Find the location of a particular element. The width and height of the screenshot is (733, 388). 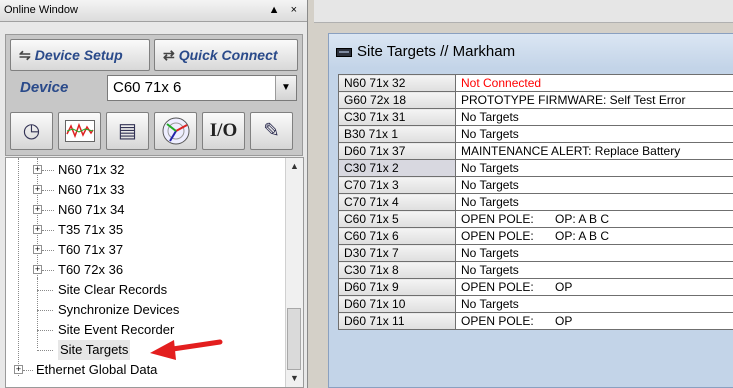

table-row: C70 71x 3 No Targets is located at coordinates (535, 185).